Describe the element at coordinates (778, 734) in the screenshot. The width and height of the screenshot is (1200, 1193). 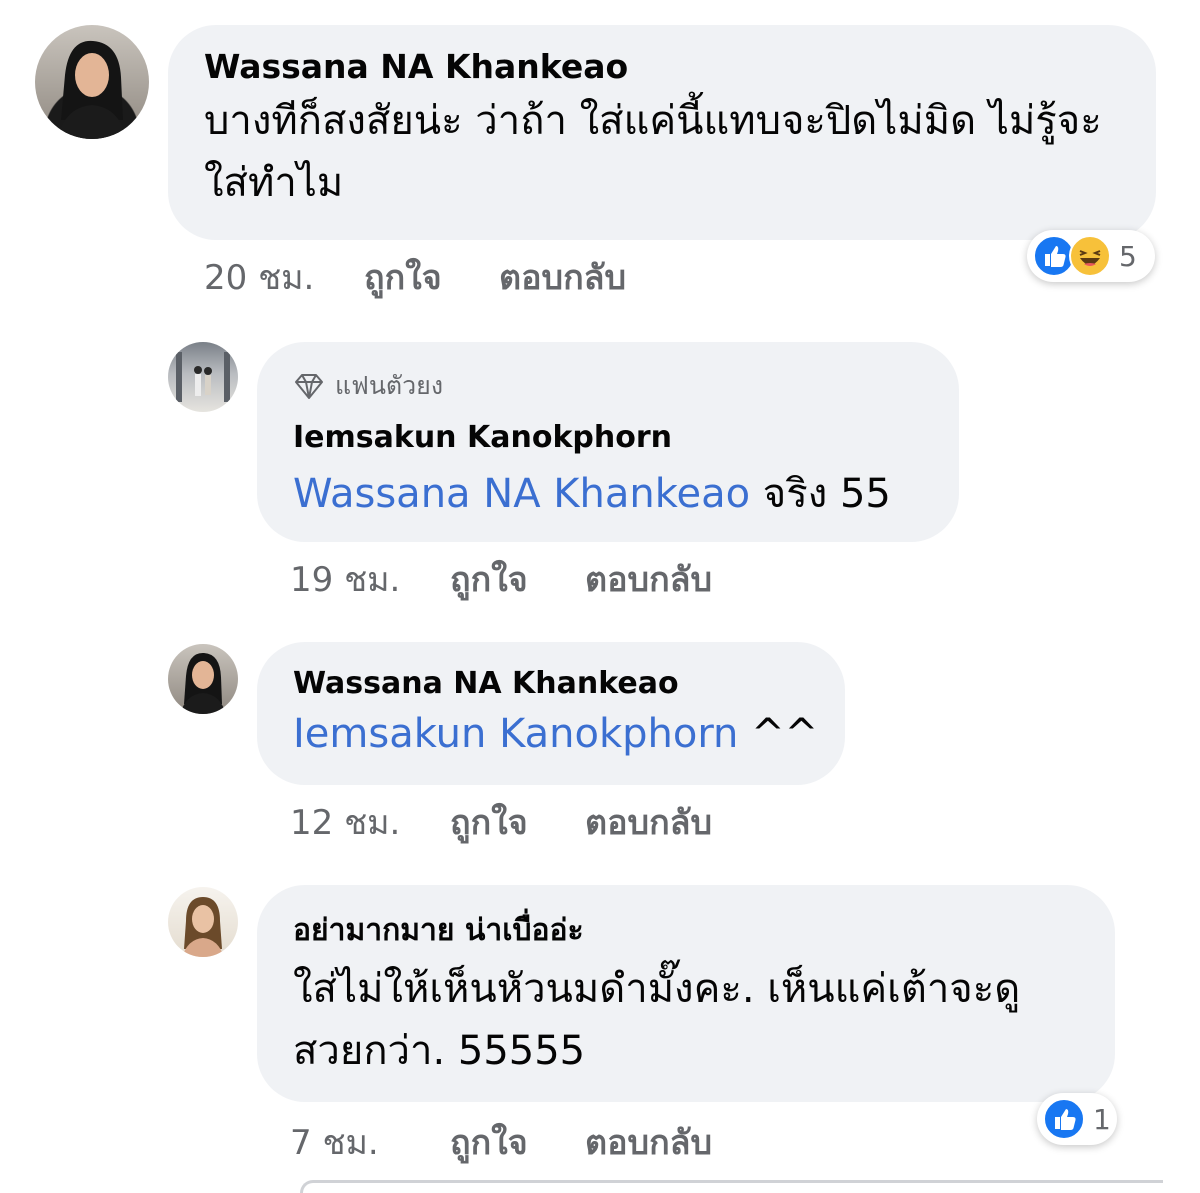
I see `comment-text-body: ^^` at that location.